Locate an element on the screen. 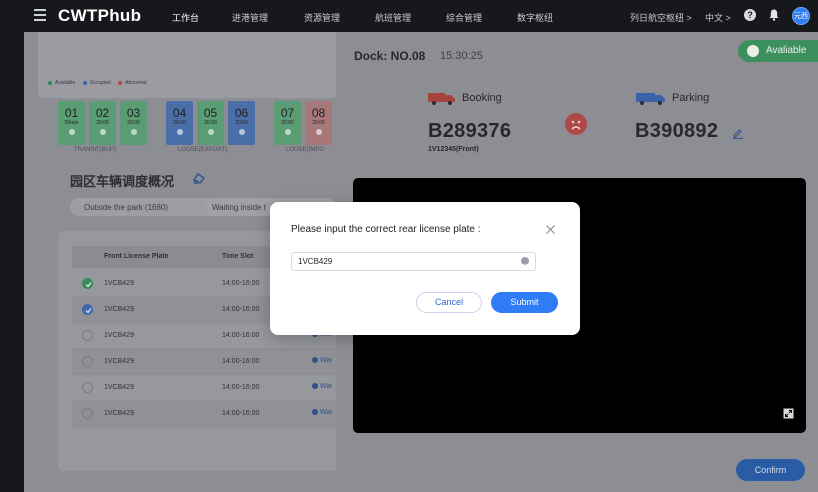 The image size is (818, 492). language-selector: 中文 > is located at coordinates (718, 17).